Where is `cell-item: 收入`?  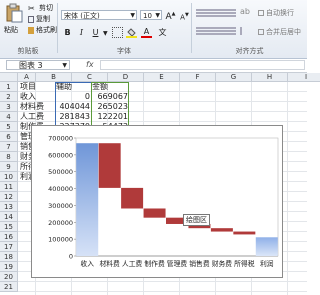 cell-item: 收入 is located at coordinates (28, 97).